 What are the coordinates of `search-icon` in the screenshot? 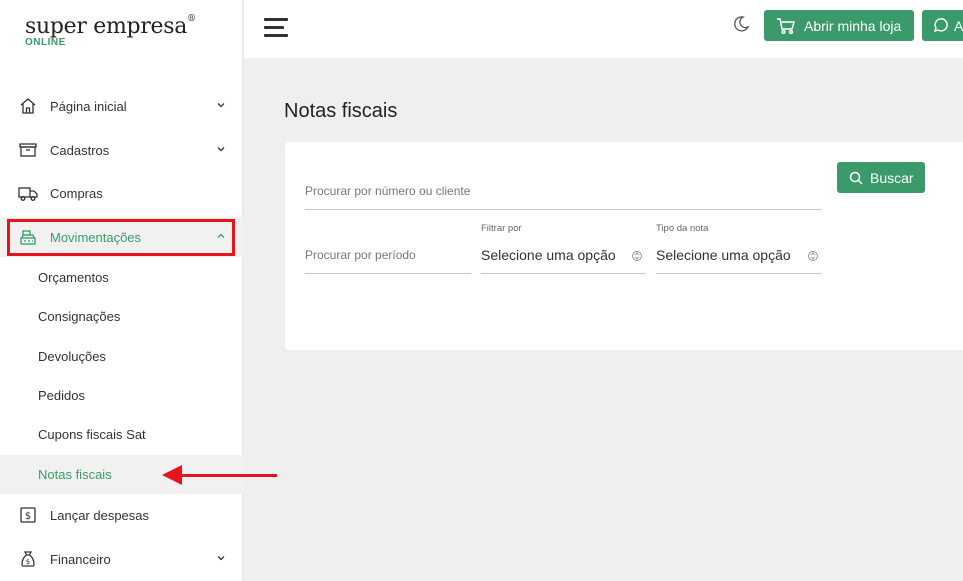 It's located at (856, 178).